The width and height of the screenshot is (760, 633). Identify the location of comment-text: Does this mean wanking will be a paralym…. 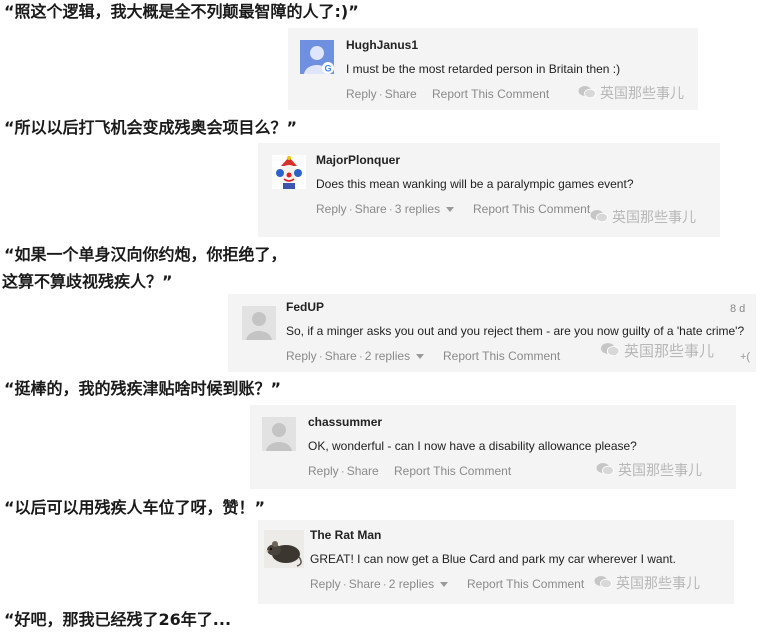
(475, 184).